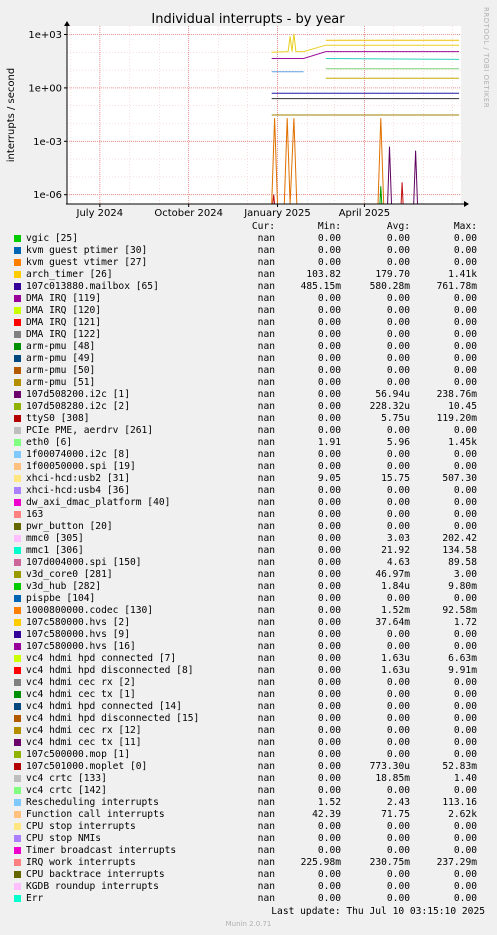  What do you see at coordinates (47, 142) in the screenshot?
I see `y-tick-label: 1e-03` at bounding box center [47, 142].